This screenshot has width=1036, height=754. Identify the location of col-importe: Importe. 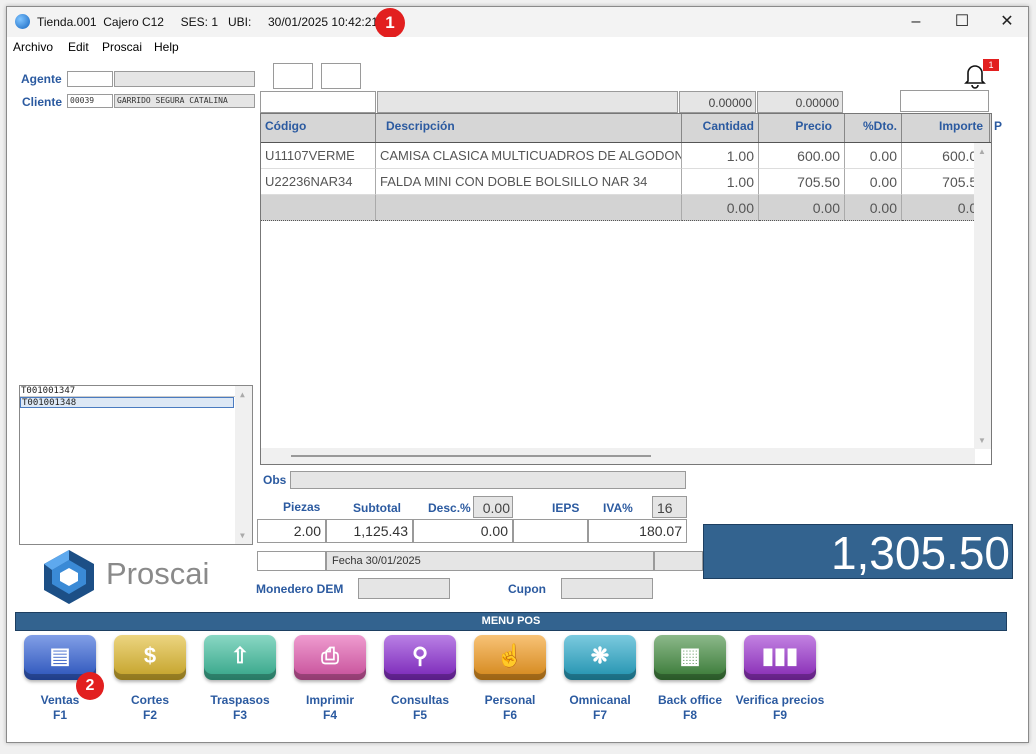
(946, 128).